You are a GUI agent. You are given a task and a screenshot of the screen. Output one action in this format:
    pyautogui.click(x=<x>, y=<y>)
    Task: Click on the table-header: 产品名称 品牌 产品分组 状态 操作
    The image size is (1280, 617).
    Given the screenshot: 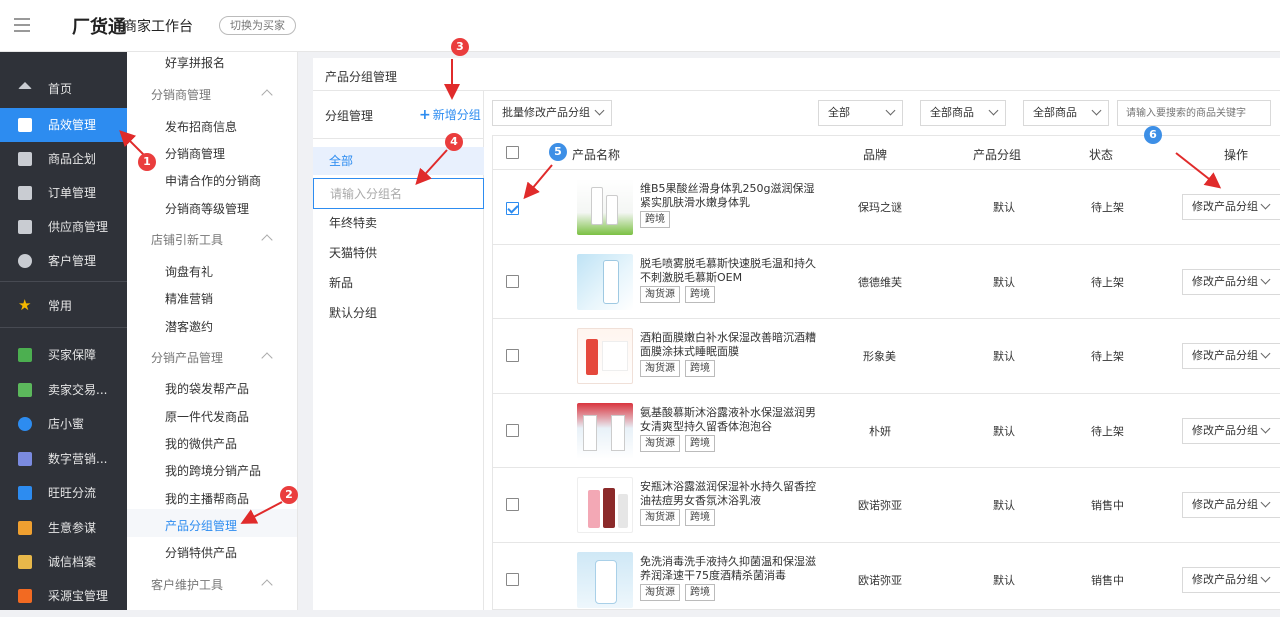 What is the action you would take?
    pyautogui.click(x=886, y=153)
    